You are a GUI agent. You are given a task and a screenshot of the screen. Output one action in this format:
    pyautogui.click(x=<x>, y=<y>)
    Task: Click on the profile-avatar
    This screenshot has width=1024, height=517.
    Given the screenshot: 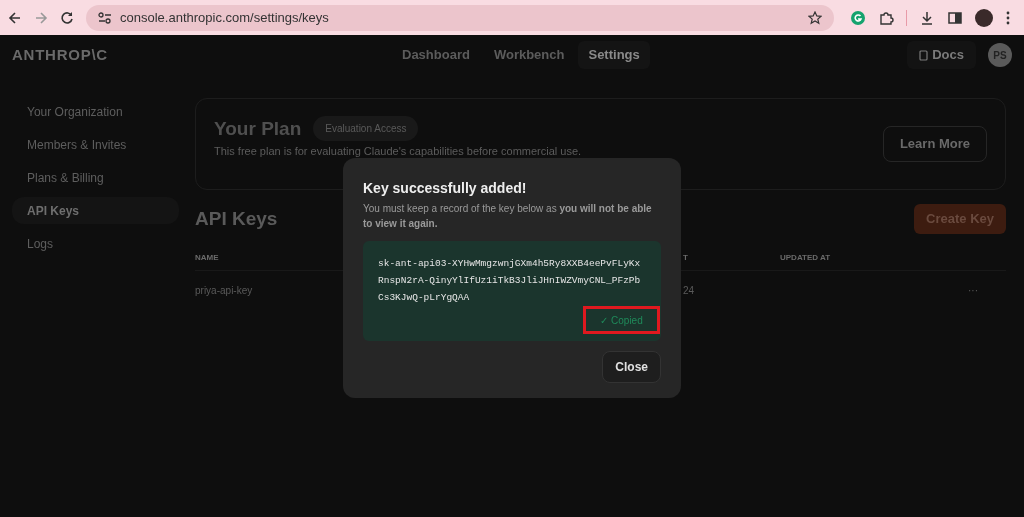 What is the action you would take?
    pyautogui.click(x=984, y=17)
    